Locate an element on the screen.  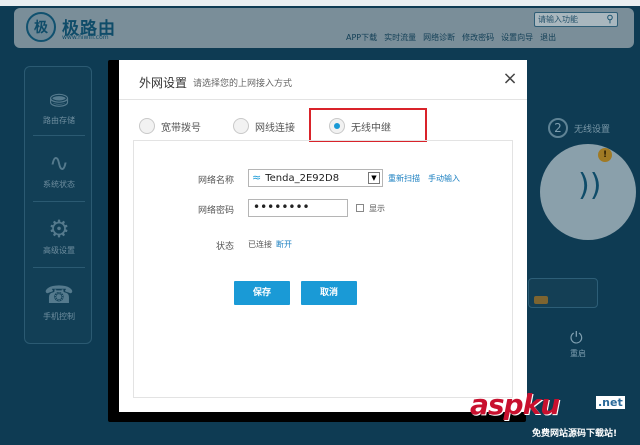
close-icon: × is located at coordinates (510, 79).